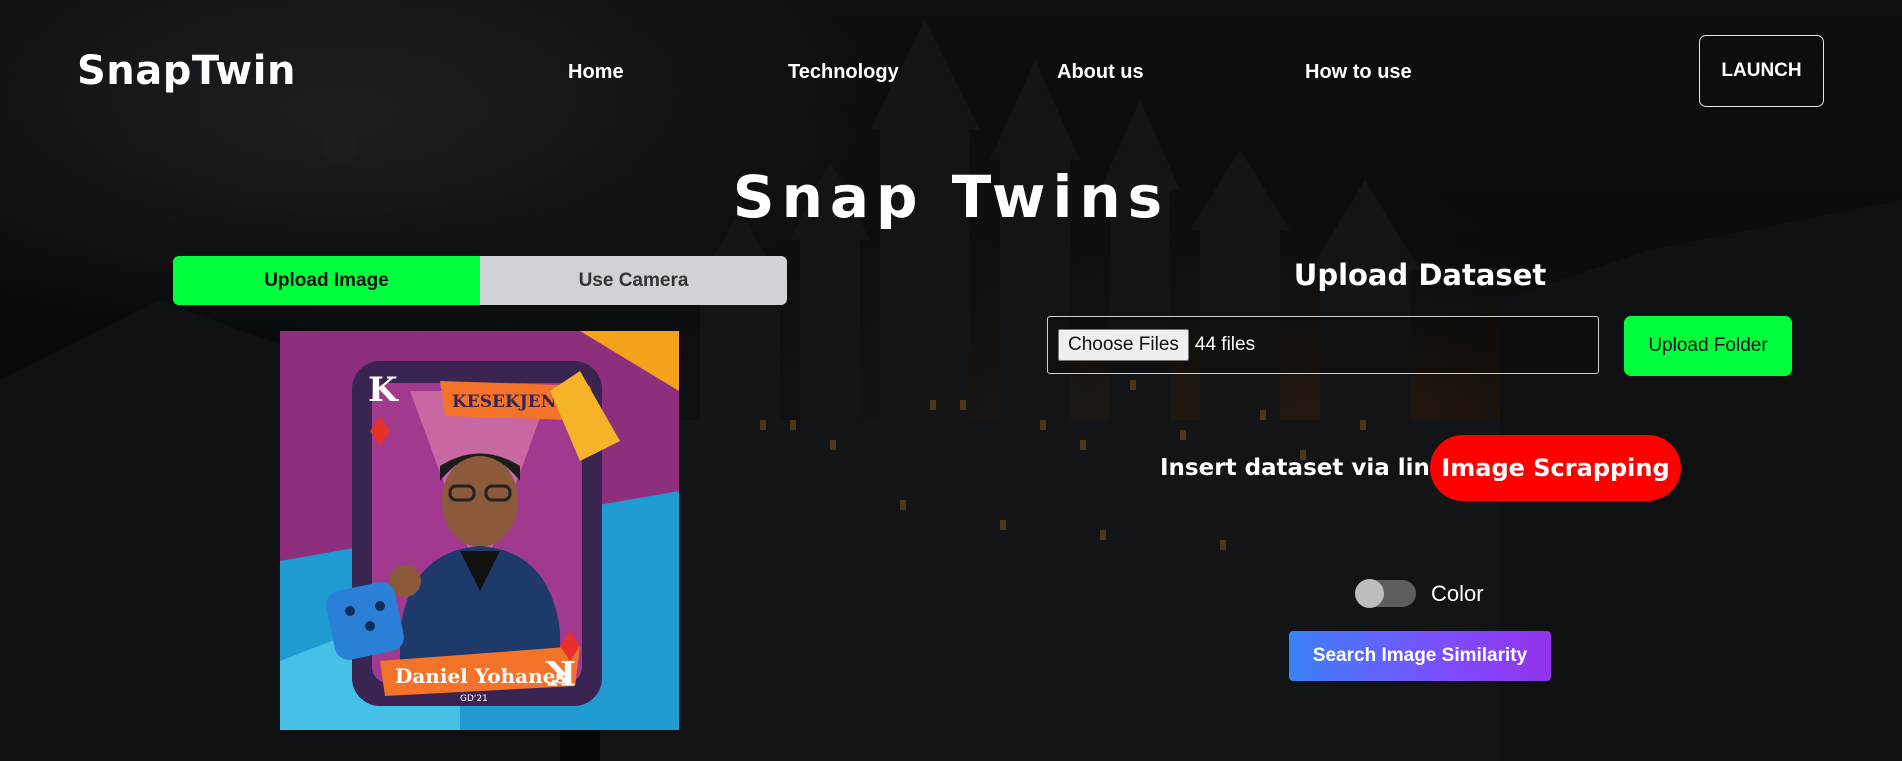 The width and height of the screenshot is (1902, 761). Describe the element at coordinates (479, 530) in the screenshot. I see `uploaded-image-preview: K KESEKJENAN Daniel Yohanes GD'21 K` at that location.